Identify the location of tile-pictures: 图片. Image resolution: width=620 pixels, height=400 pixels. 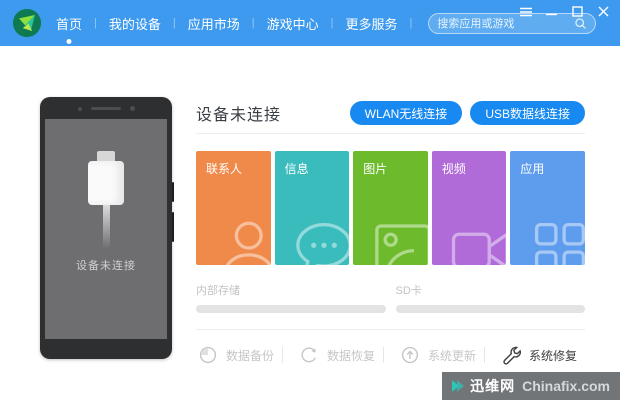
(390, 208).